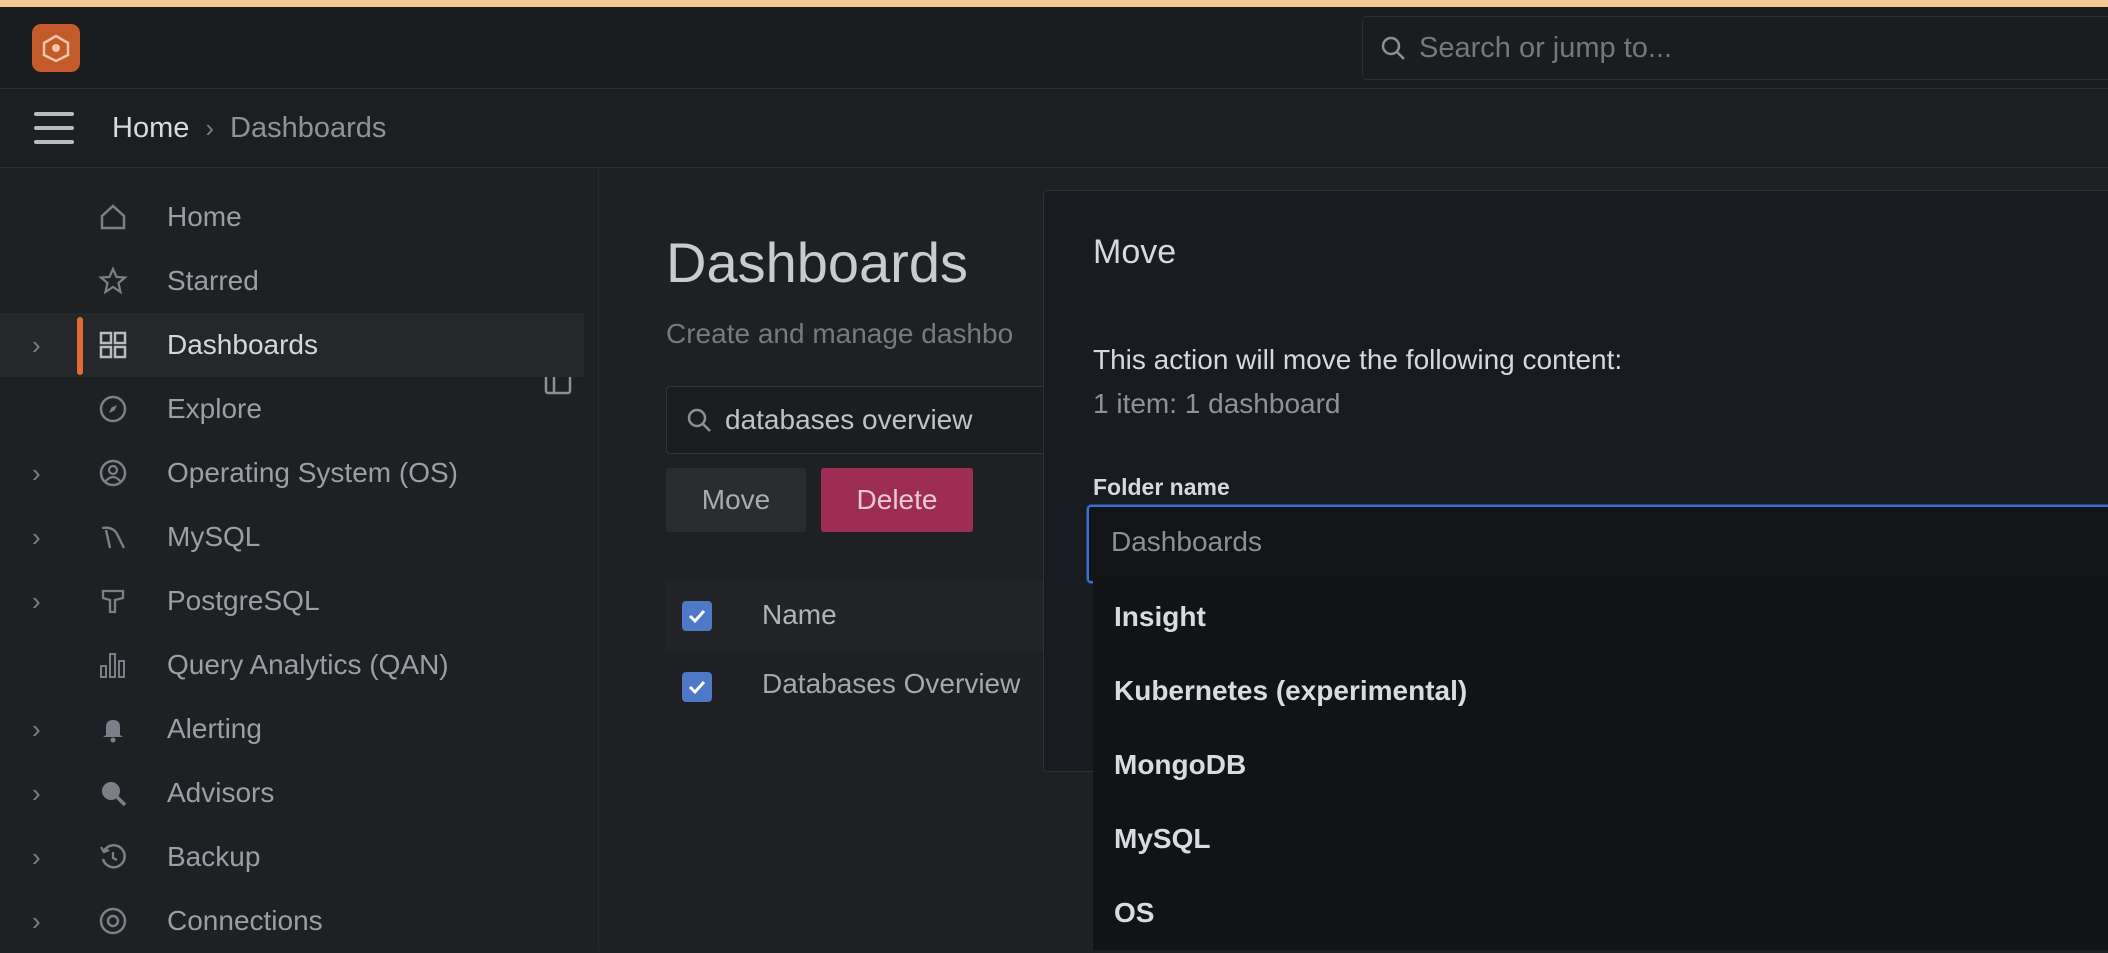  I want to click on dashboard-search-value: databases overview, so click(849, 419).